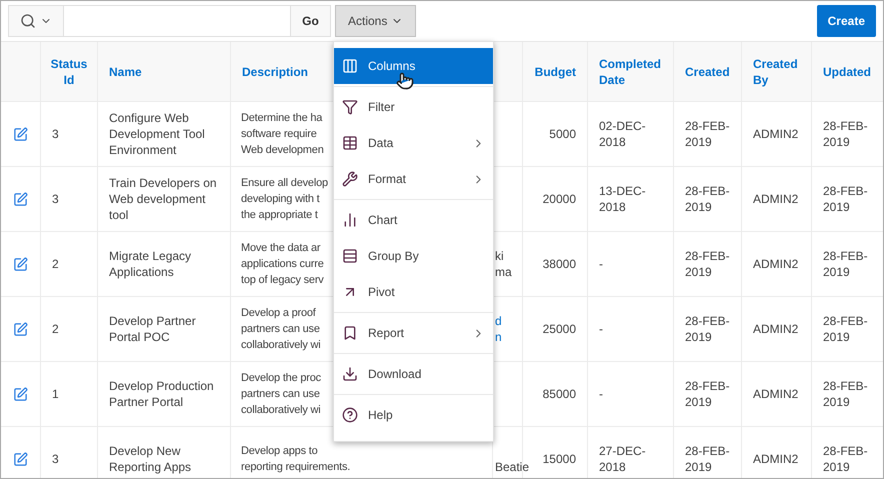 The image size is (884, 479). What do you see at coordinates (555, 72) in the screenshot?
I see `column-header: Budget` at bounding box center [555, 72].